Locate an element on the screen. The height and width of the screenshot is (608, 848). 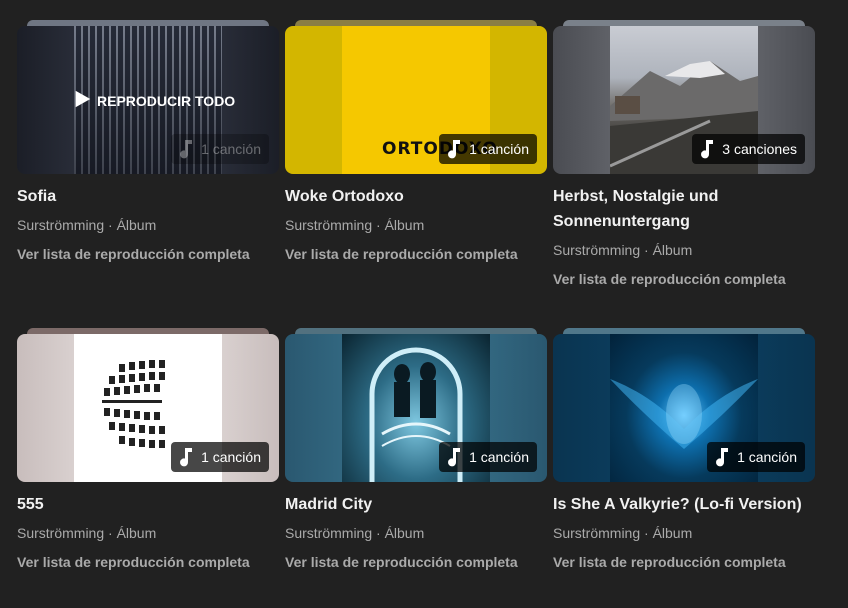
play-all-button: REPRODUCIR TODO is located at coordinates (153, 100).